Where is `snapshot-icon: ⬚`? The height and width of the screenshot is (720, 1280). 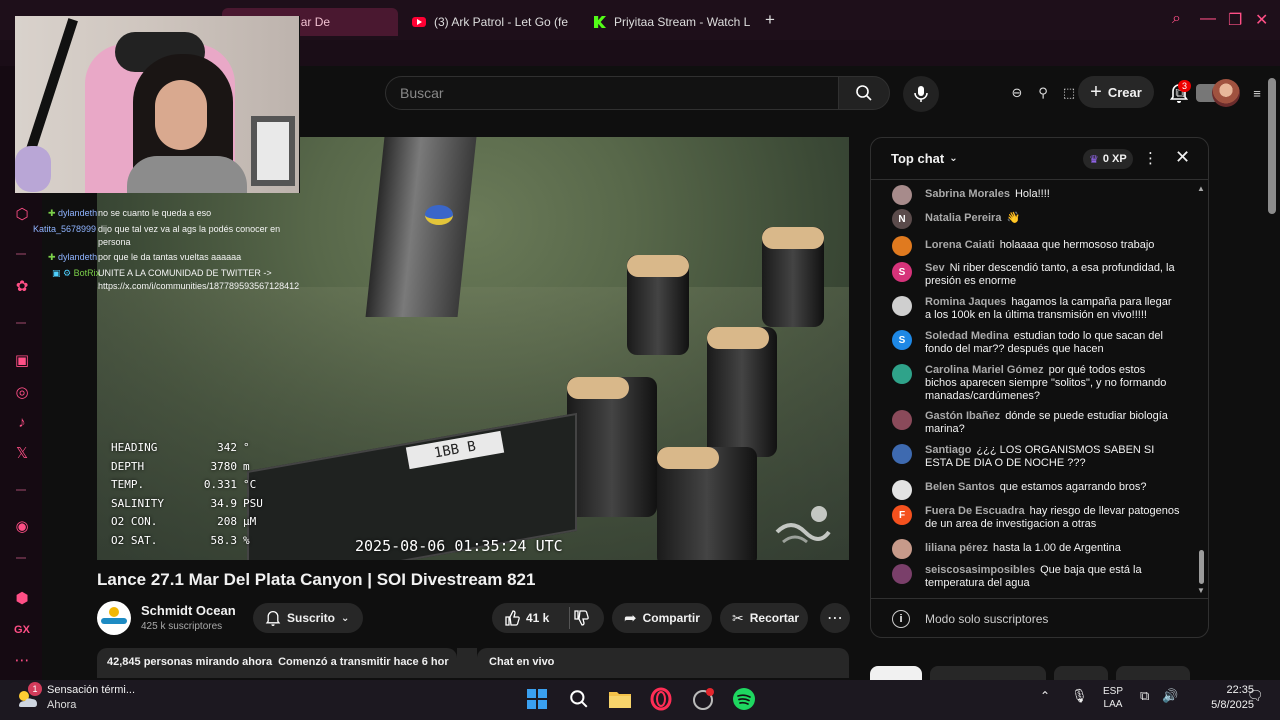
snapshot-icon: ⬚ is located at coordinates (1069, 93).